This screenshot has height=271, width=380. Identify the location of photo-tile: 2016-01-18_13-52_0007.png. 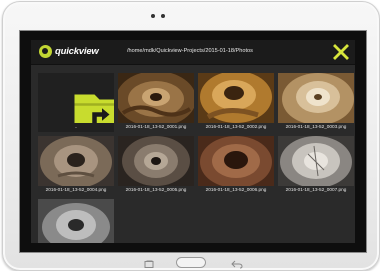
(316, 165).